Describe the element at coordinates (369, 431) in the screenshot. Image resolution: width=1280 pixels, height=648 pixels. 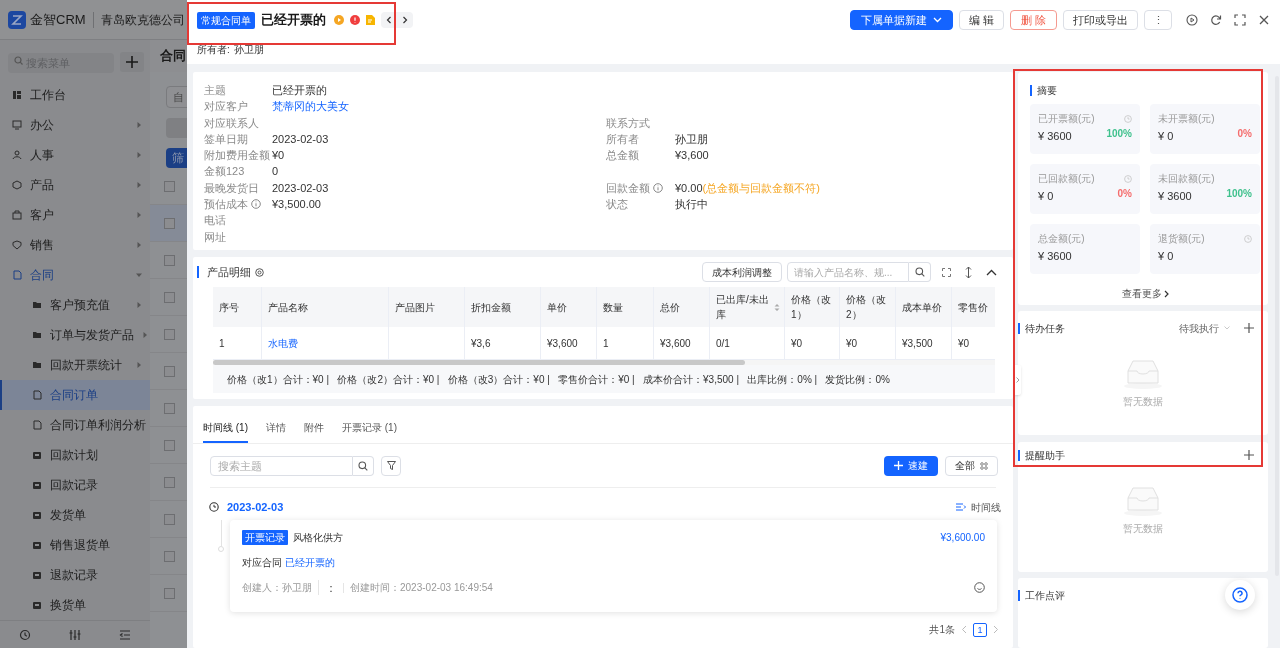
I see `tab: 开票记录 (1)` at that location.